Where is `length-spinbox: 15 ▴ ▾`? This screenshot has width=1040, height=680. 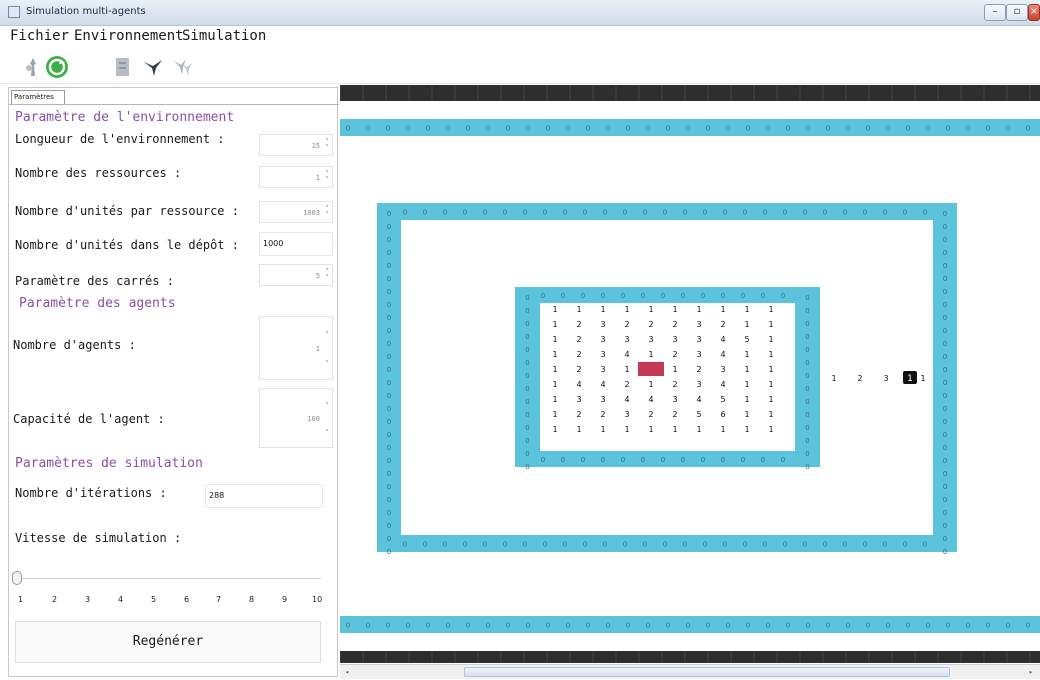
length-spinbox: 15 ▴ ▾ is located at coordinates (296, 145).